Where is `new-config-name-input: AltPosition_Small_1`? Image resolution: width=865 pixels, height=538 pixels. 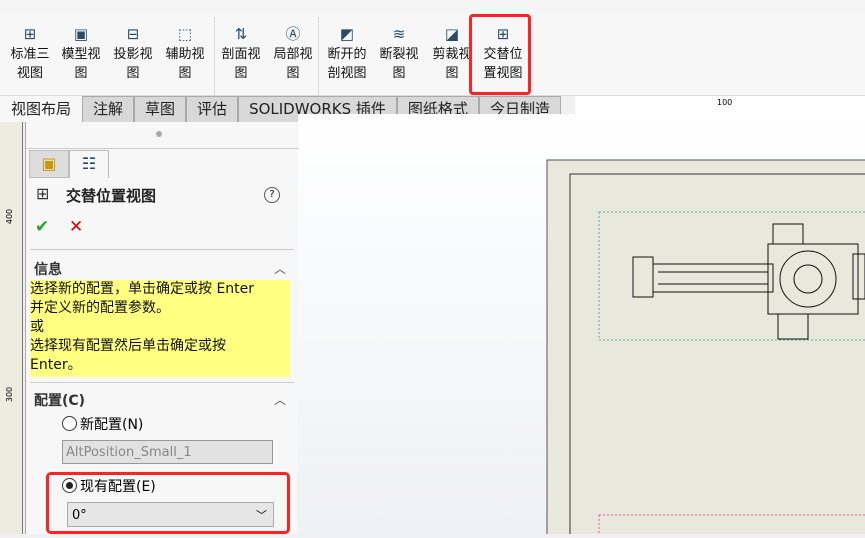 new-config-name-input: AltPosition_Small_1 is located at coordinates (167, 452).